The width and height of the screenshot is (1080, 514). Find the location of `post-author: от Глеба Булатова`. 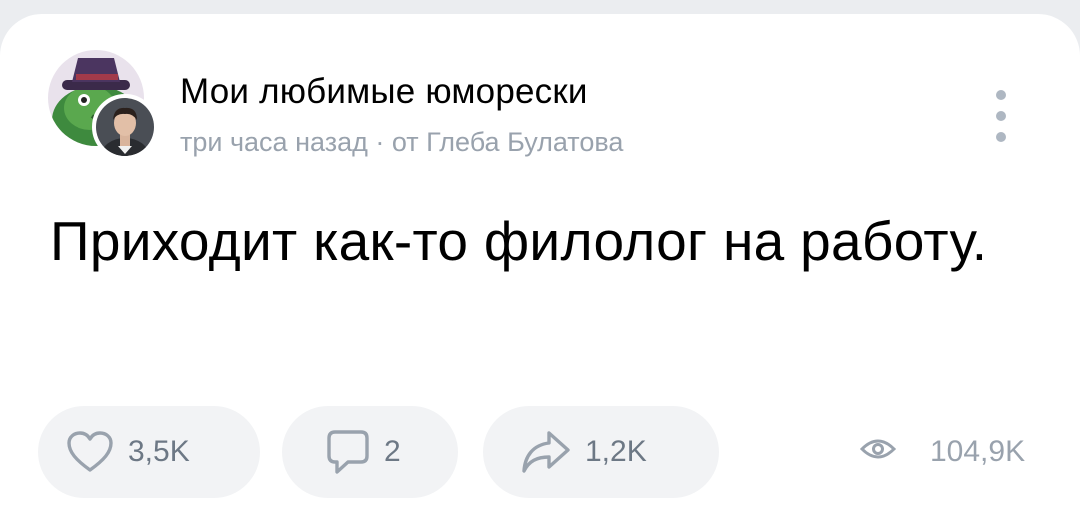

post-author: от Глеба Булатова is located at coordinates (508, 142).